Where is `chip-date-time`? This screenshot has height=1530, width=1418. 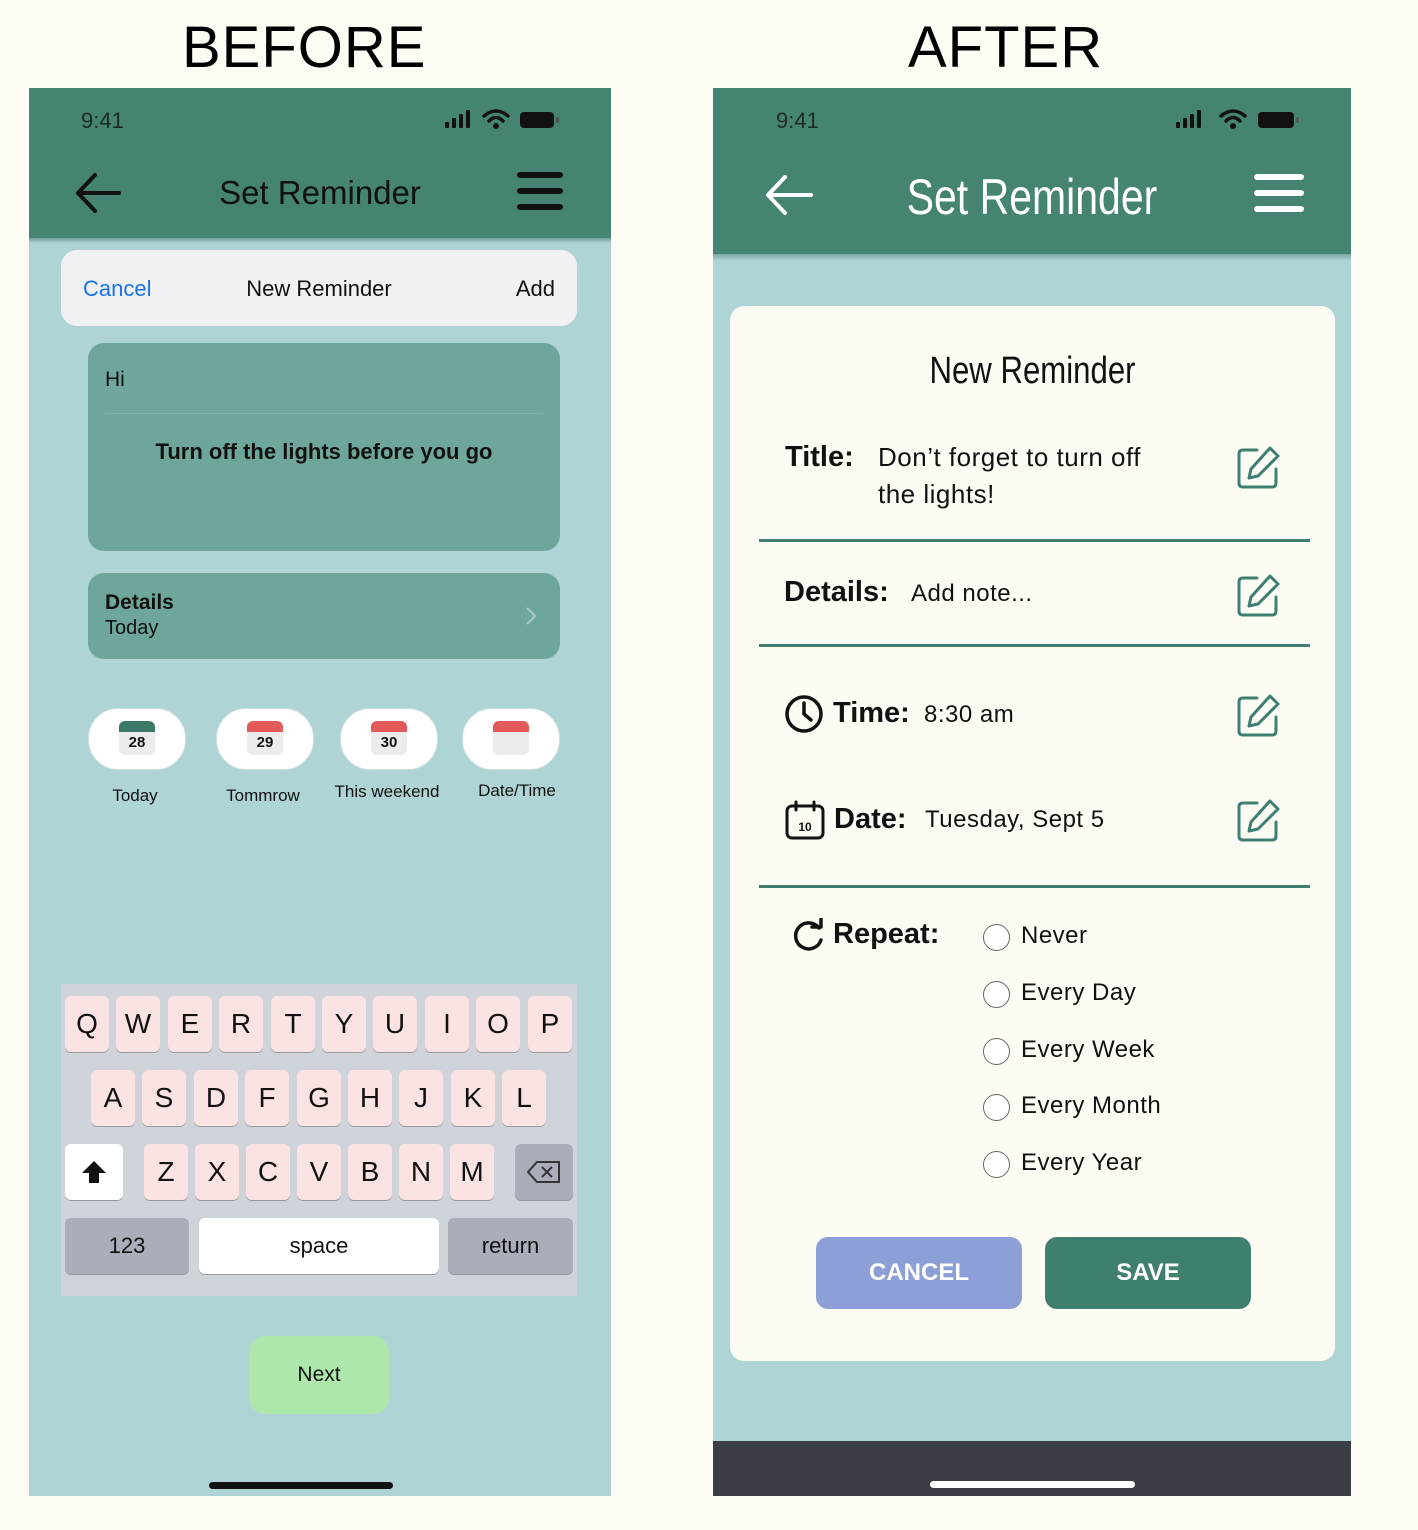
chip-date-time is located at coordinates (511, 739).